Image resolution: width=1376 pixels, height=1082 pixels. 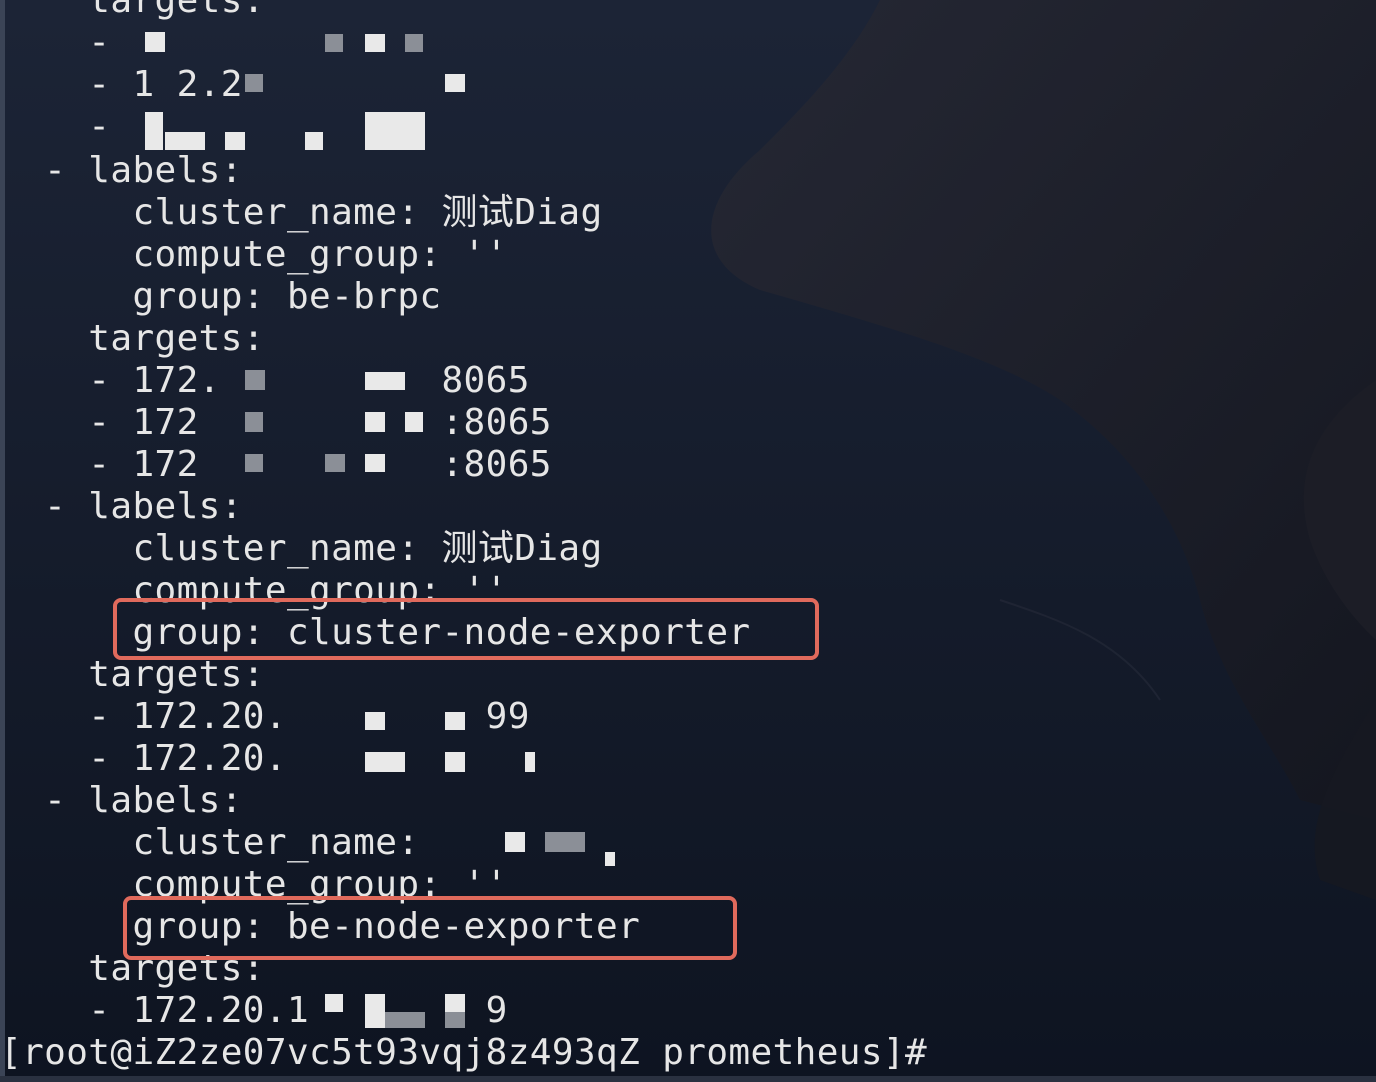 I want to click on terminal-line: - 172.20., so click(x=143, y=758).